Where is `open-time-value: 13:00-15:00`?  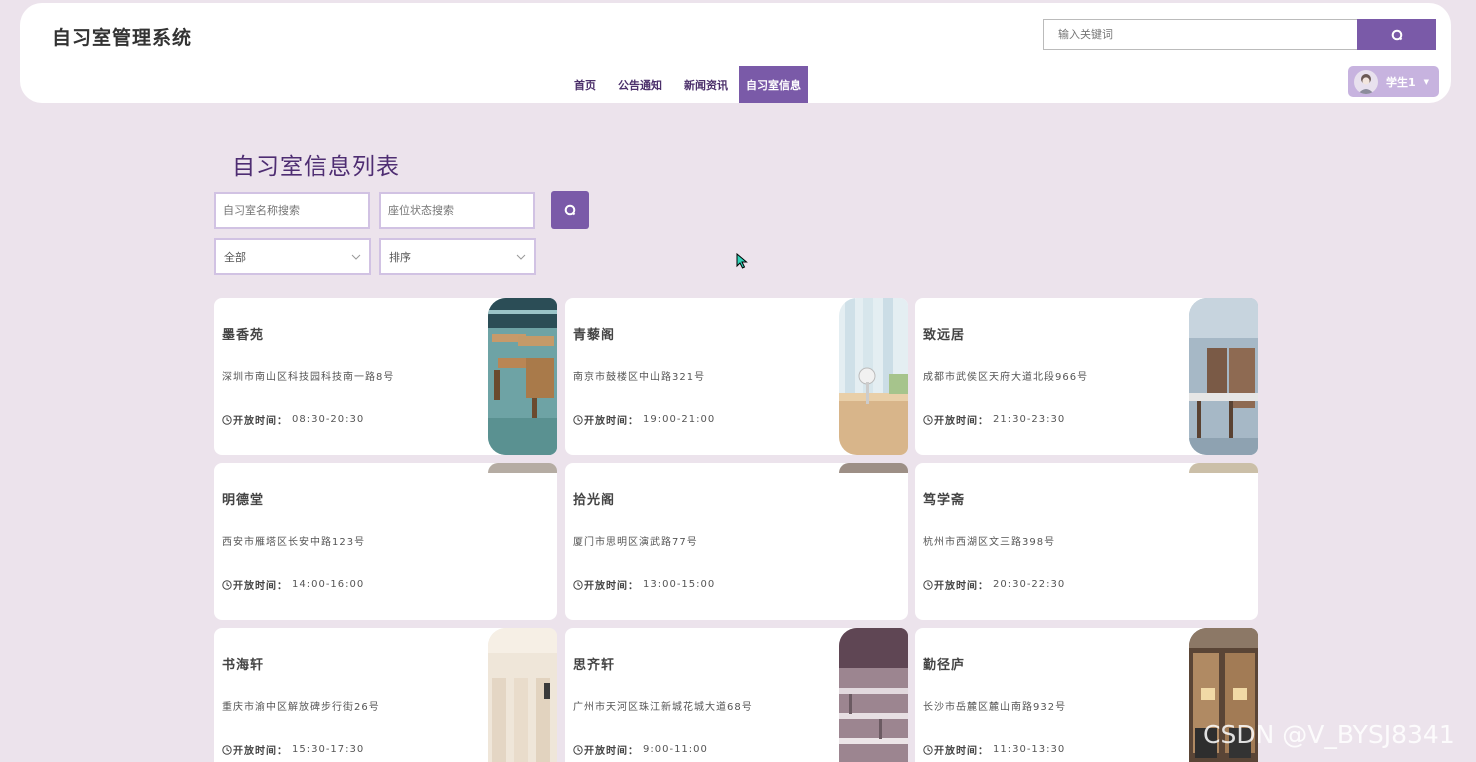 open-time-value: 13:00-15:00 is located at coordinates (679, 584).